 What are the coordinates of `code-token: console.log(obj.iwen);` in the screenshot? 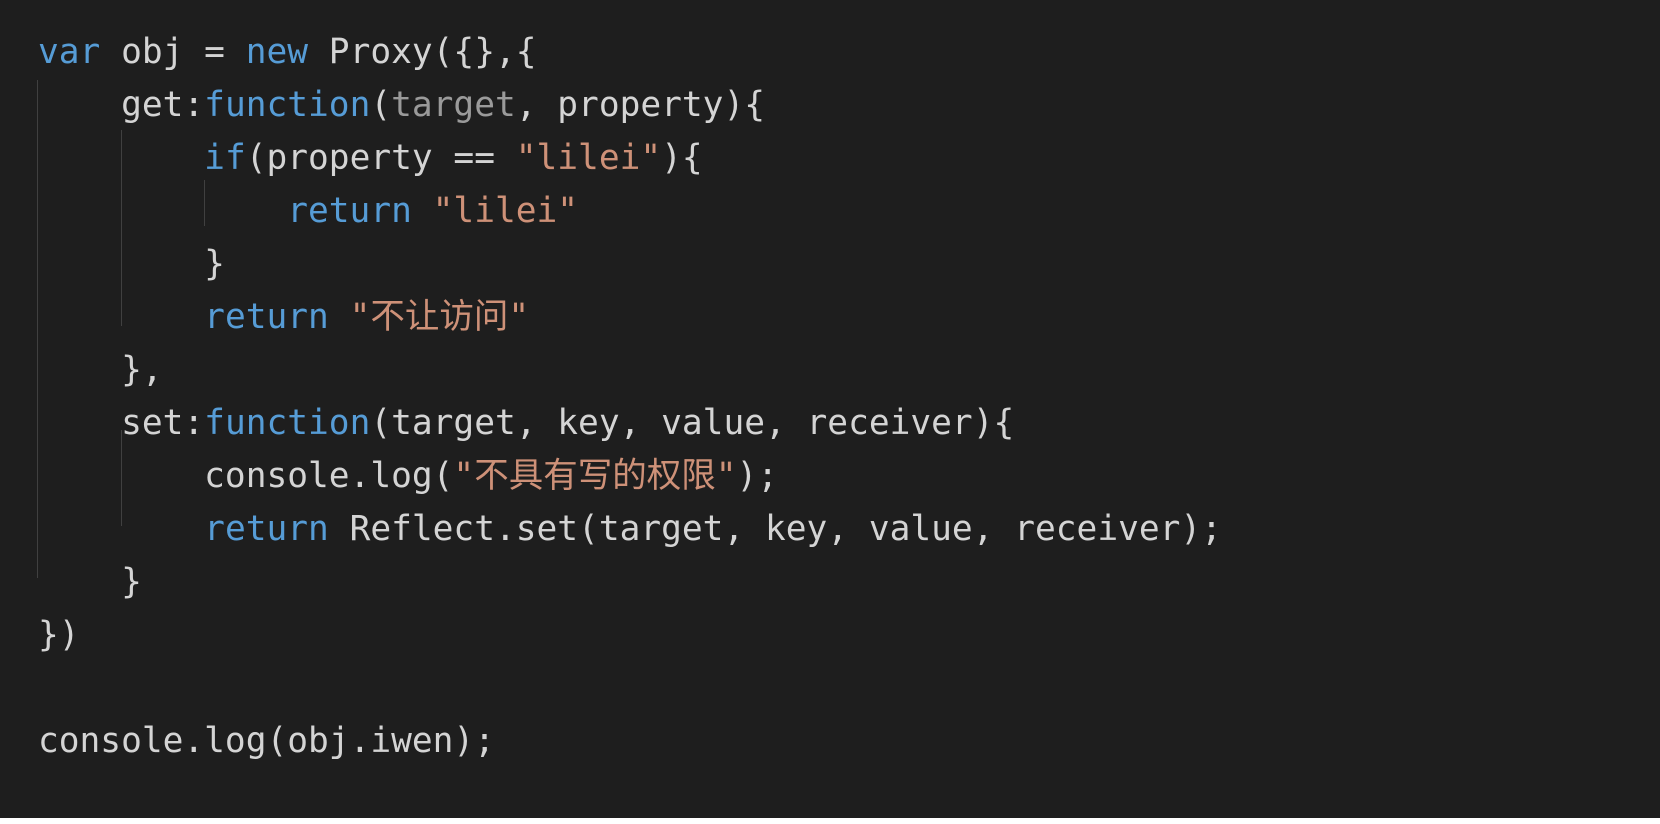 It's located at (266, 741).